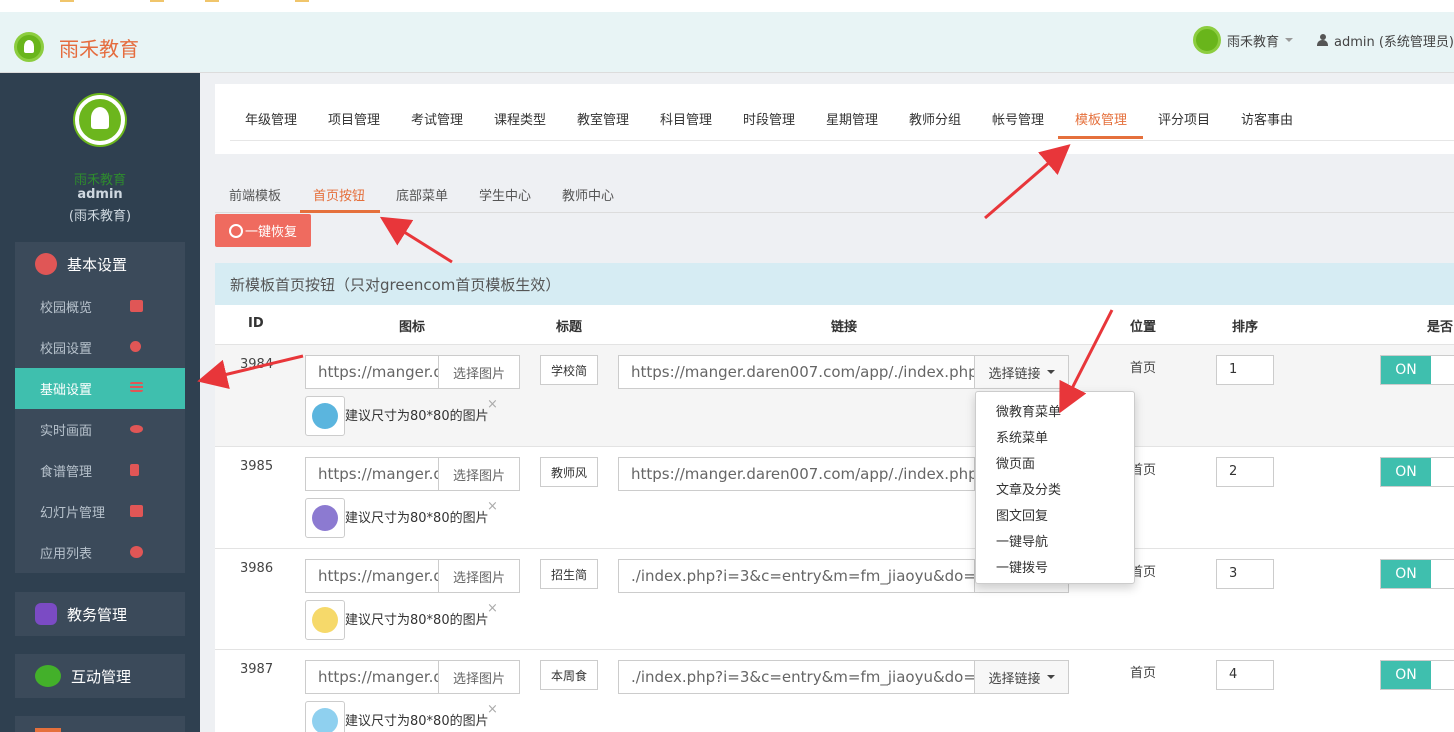 This screenshot has height=732, width=1454. What do you see at coordinates (1267, 118) in the screenshot?
I see `menu-visitor-reason: 访客事由` at bounding box center [1267, 118].